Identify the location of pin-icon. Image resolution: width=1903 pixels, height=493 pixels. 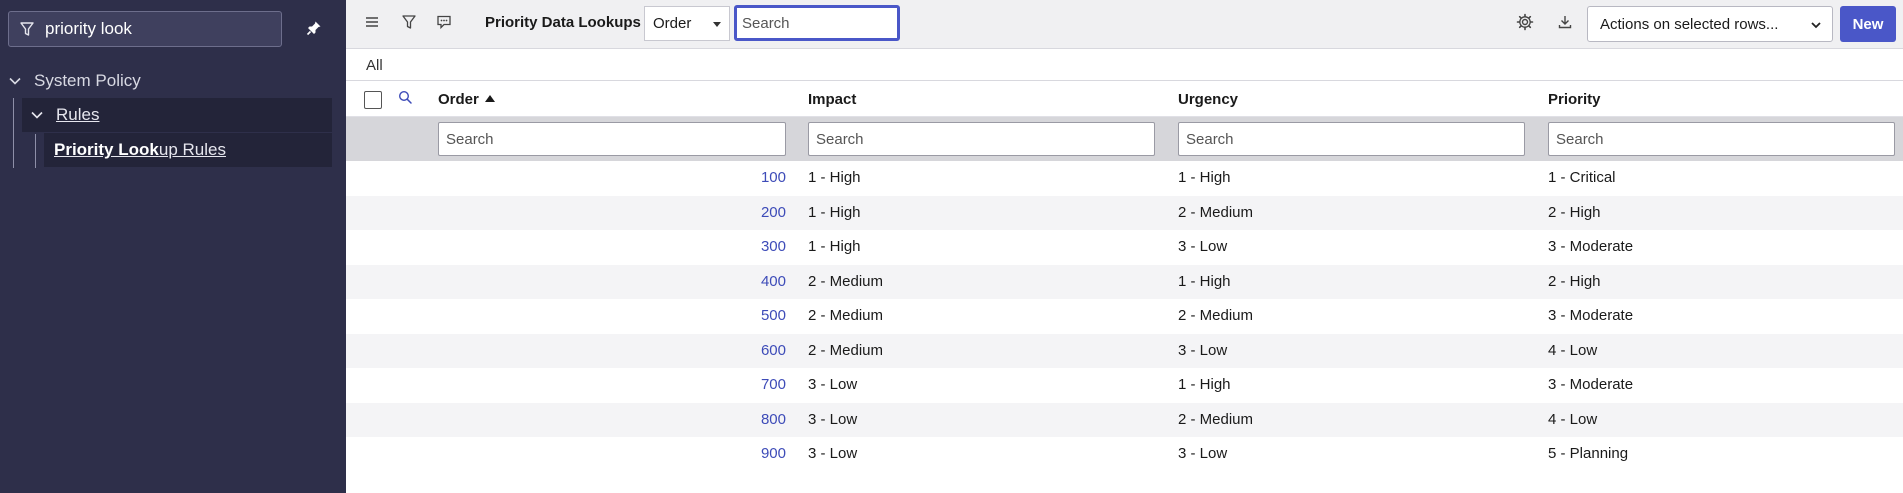
(314, 30).